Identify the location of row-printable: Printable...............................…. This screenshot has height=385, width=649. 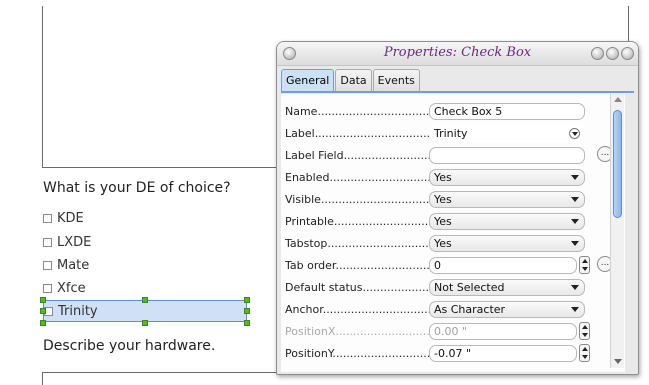
(438, 222).